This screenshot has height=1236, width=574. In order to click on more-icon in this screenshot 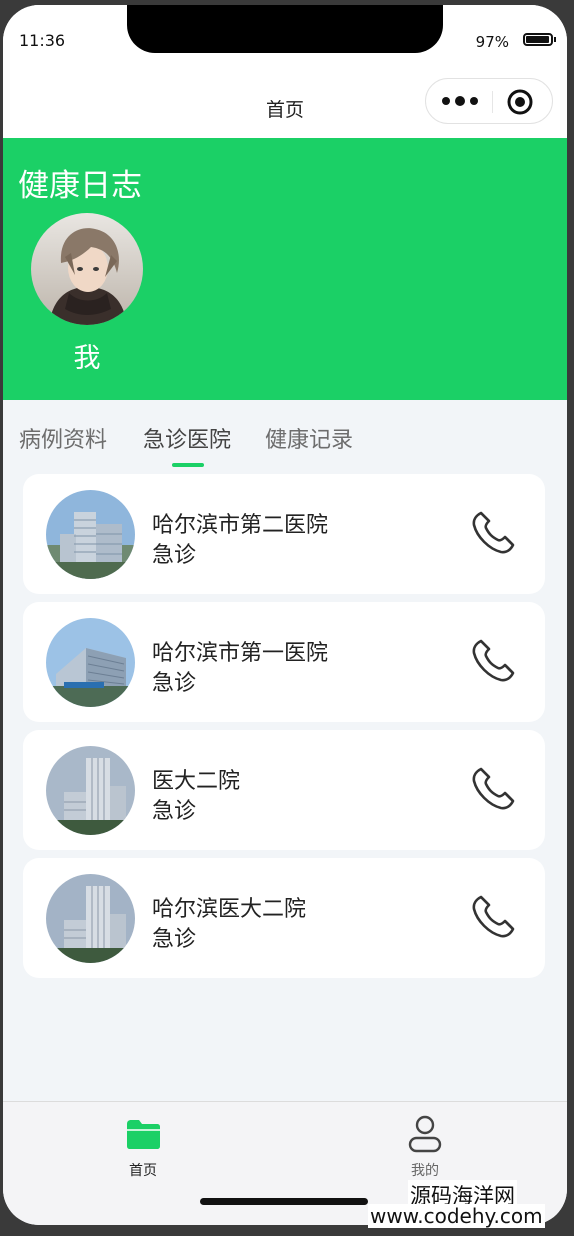, I will do `click(460, 101)`.